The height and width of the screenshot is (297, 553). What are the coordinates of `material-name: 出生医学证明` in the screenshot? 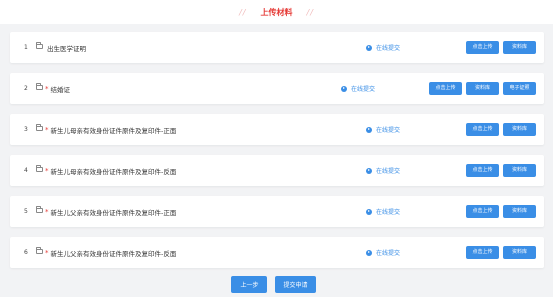 It's located at (66, 48).